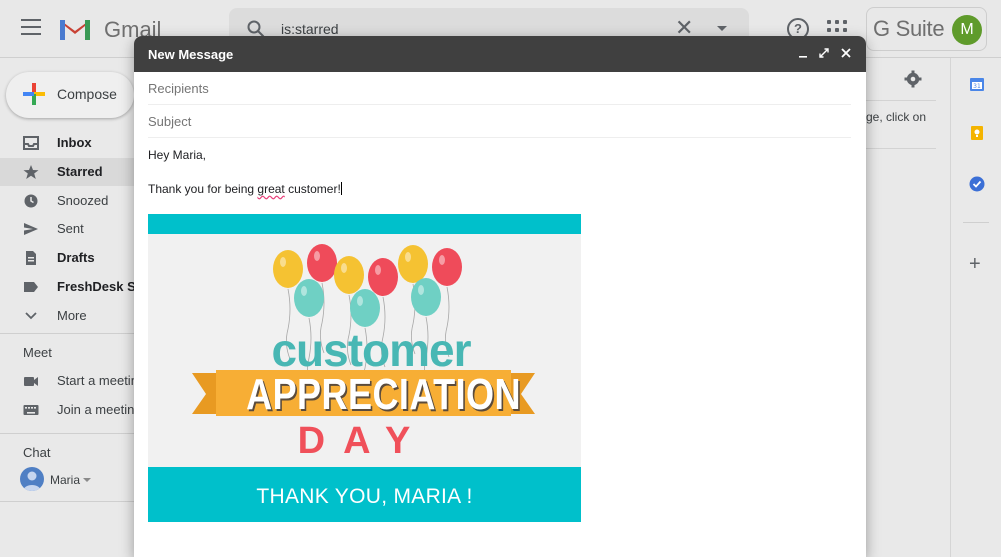  Describe the element at coordinates (191, 54) in the screenshot. I see `compose-title: New Message` at that location.